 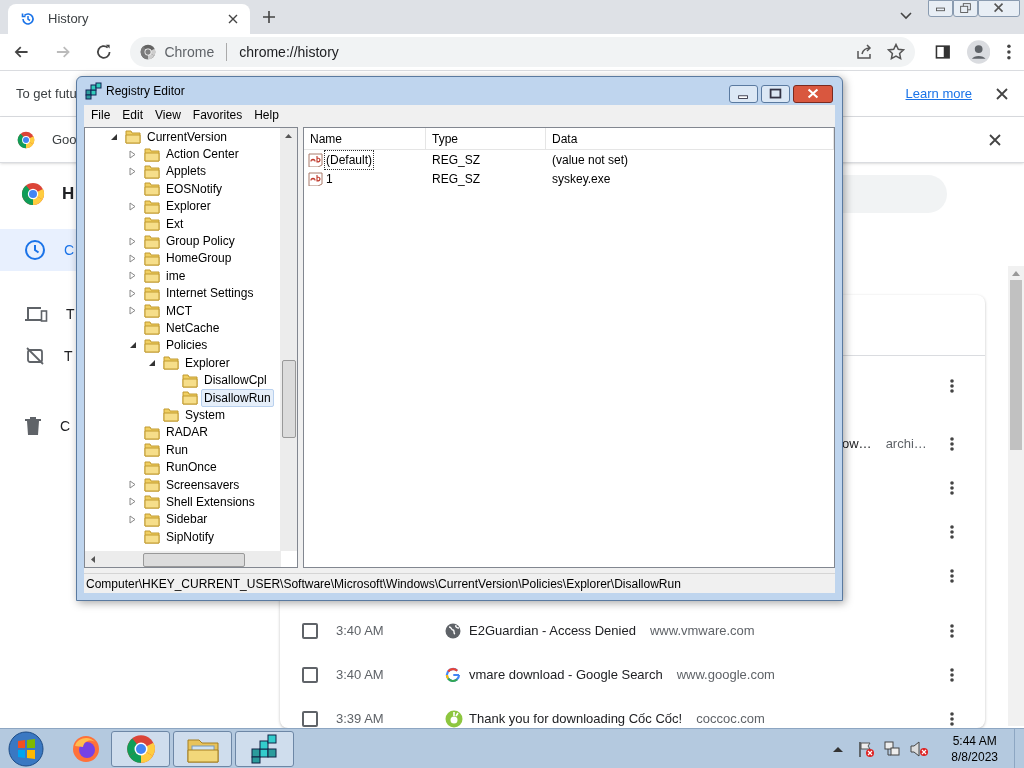 What do you see at coordinates (235, 380) in the screenshot?
I see `tree-item: DisallowCpl` at bounding box center [235, 380].